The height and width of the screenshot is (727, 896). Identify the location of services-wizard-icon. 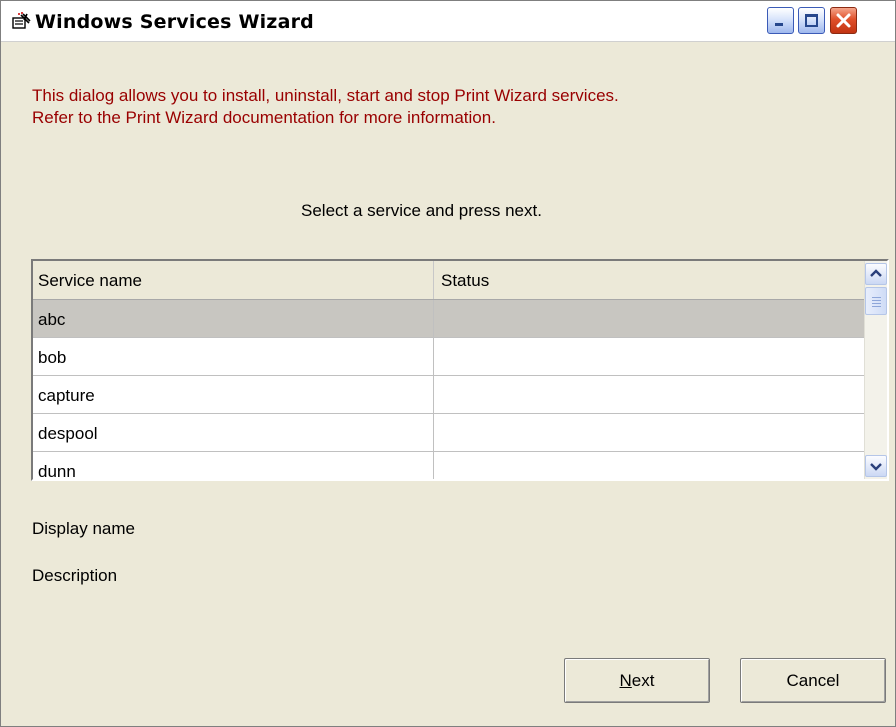
(21, 20).